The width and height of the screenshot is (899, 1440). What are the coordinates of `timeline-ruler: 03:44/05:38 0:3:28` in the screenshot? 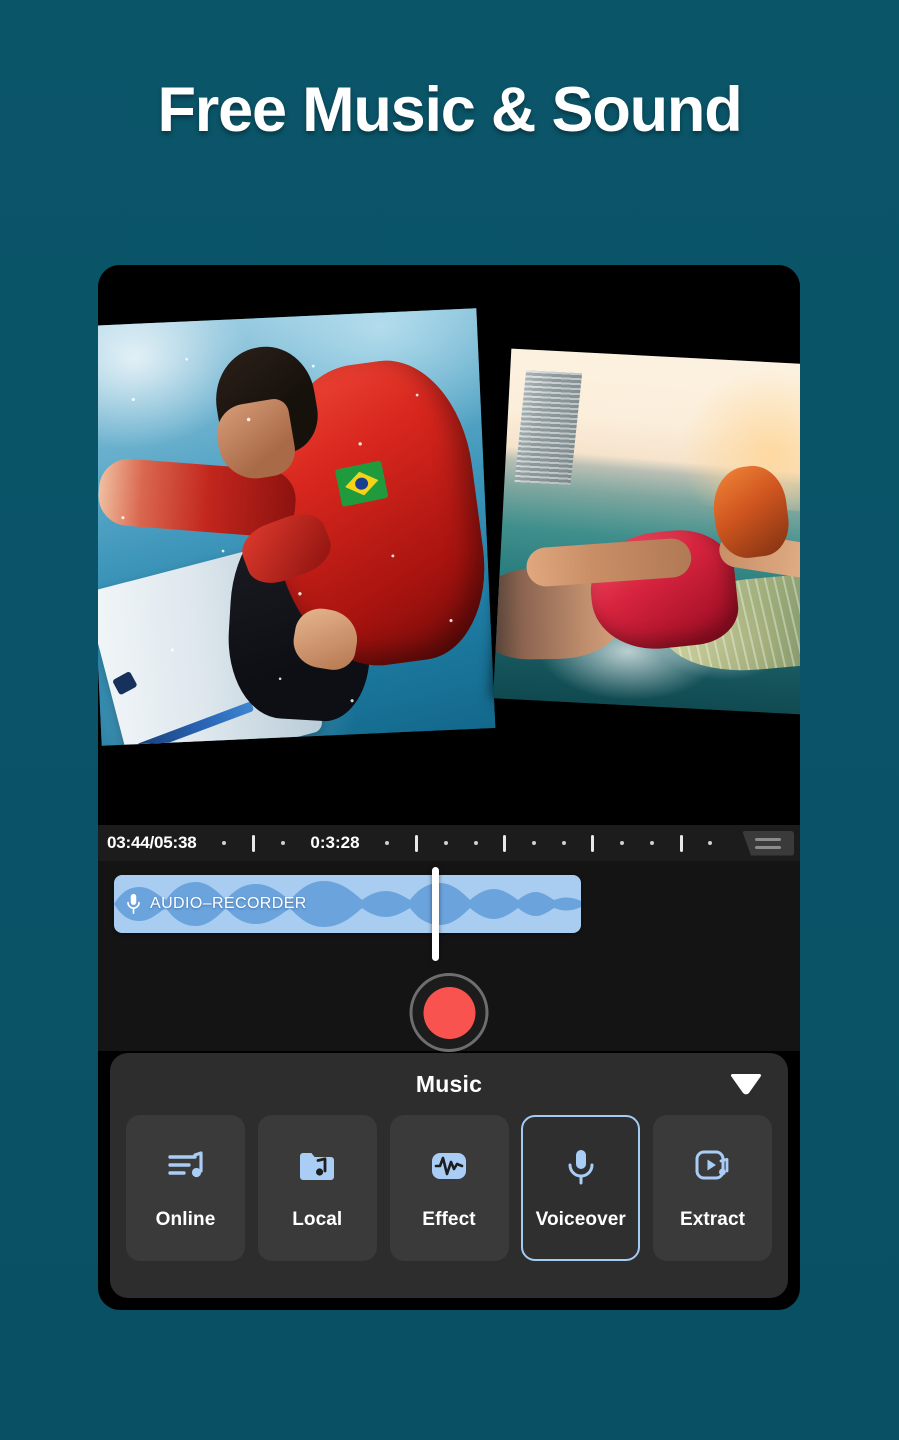 It's located at (449, 843).